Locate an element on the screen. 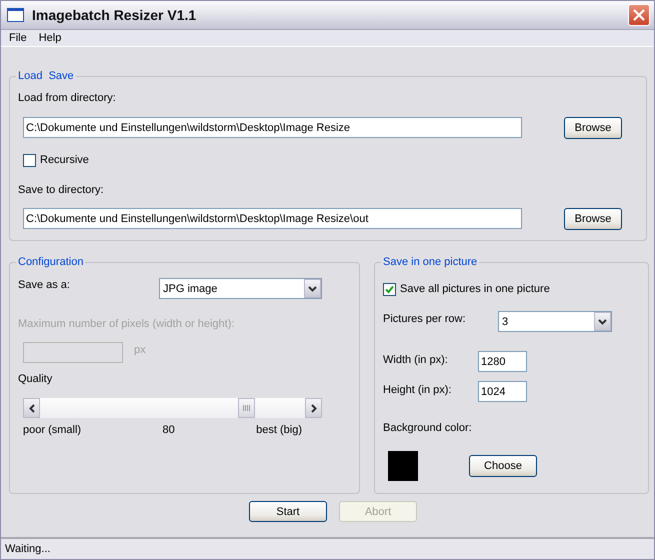  group-title: Configuration is located at coordinates (51, 262).